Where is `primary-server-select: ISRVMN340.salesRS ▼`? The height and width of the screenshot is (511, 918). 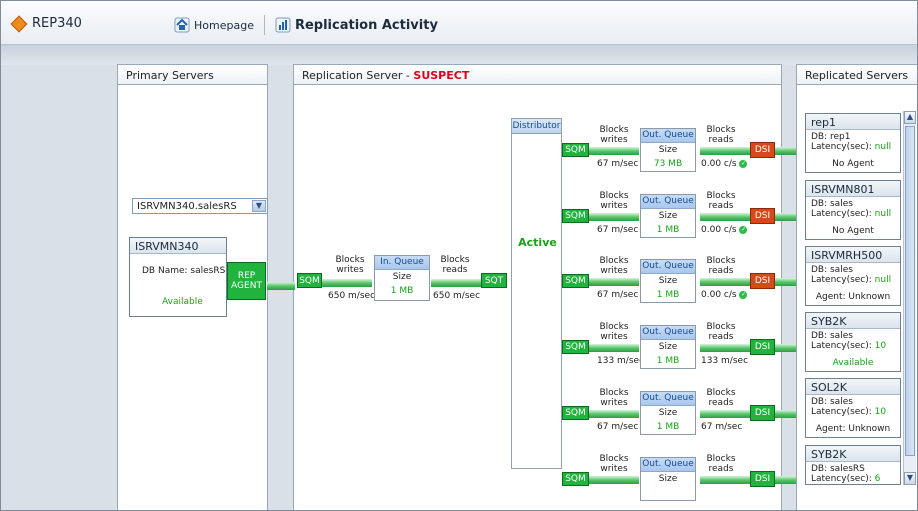 primary-server-select: ISRVMN340.salesRS ▼ is located at coordinates (200, 206).